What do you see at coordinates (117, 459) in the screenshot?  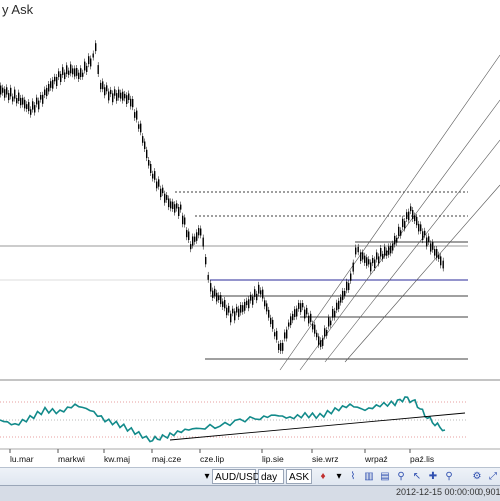 I see `date-label: kw.maj` at bounding box center [117, 459].